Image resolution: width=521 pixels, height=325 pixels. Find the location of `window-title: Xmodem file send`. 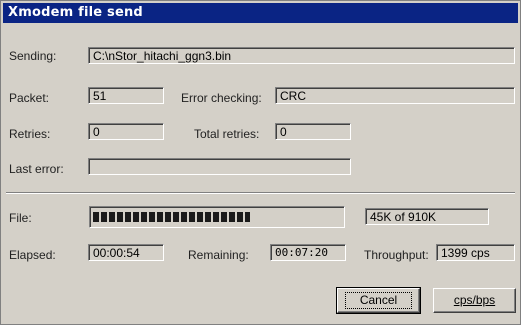

window-title: Xmodem file send is located at coordinates (75, 12).